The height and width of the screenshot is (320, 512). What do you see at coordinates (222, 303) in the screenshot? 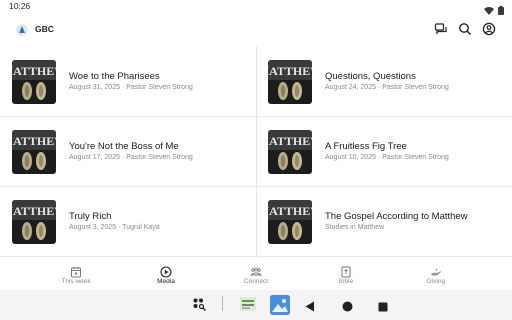
I see `nav-divider` at bounding box center [222, 303].